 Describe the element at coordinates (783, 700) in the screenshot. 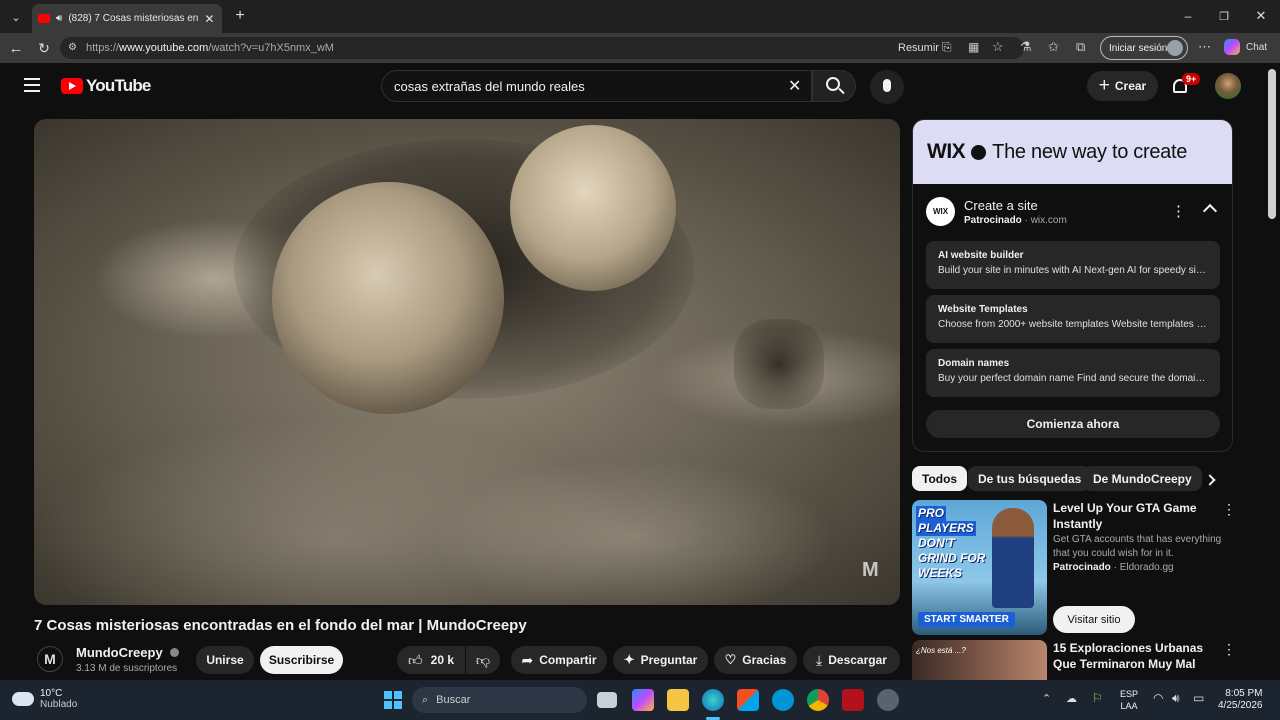

I see `hp-icon` at that location.